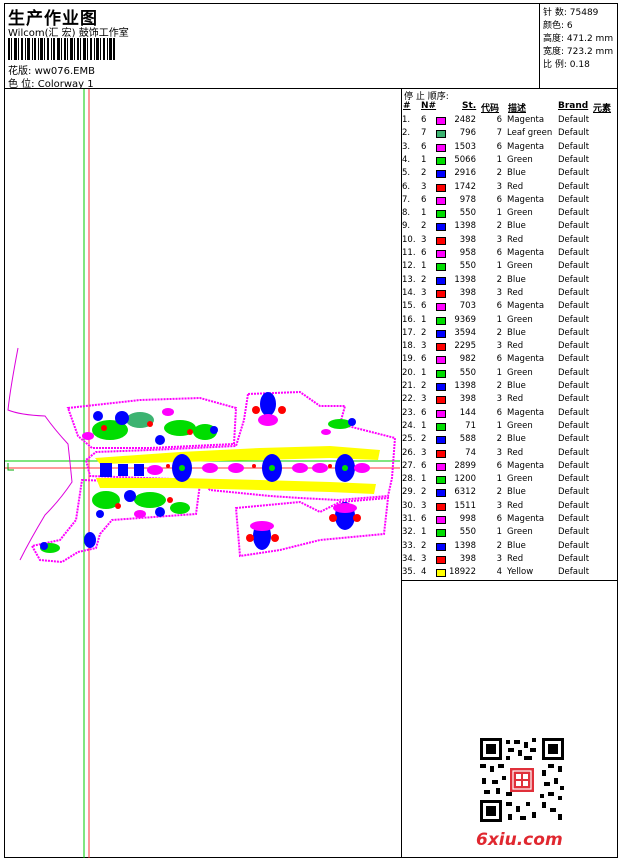 The height and width of the screenshot is (860, 620). What do you see at coordinates (509, 520) in the screenshot?
I see `stop-row: 31. 6 998 6 Magenta Default` at bounding box center [509, 520].